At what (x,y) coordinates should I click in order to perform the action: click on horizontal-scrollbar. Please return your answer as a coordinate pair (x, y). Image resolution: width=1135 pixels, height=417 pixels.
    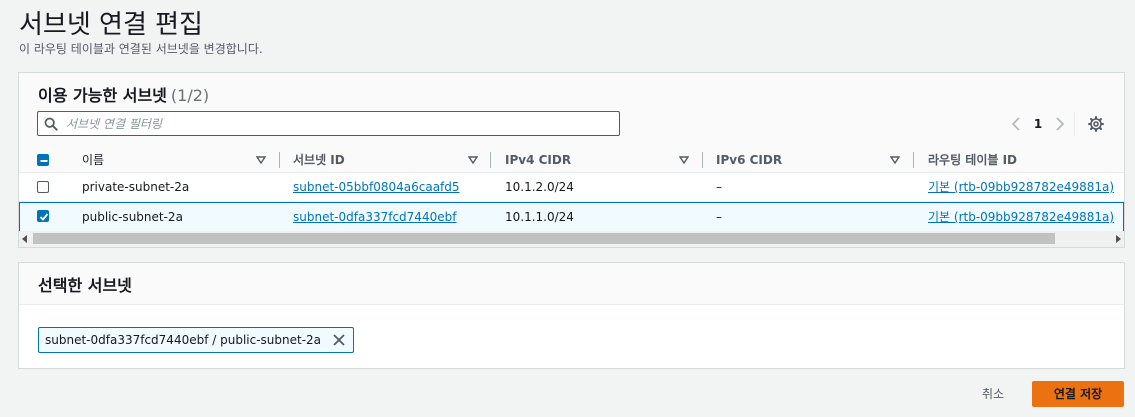
    Looking at the image, I should click on (571, 239).